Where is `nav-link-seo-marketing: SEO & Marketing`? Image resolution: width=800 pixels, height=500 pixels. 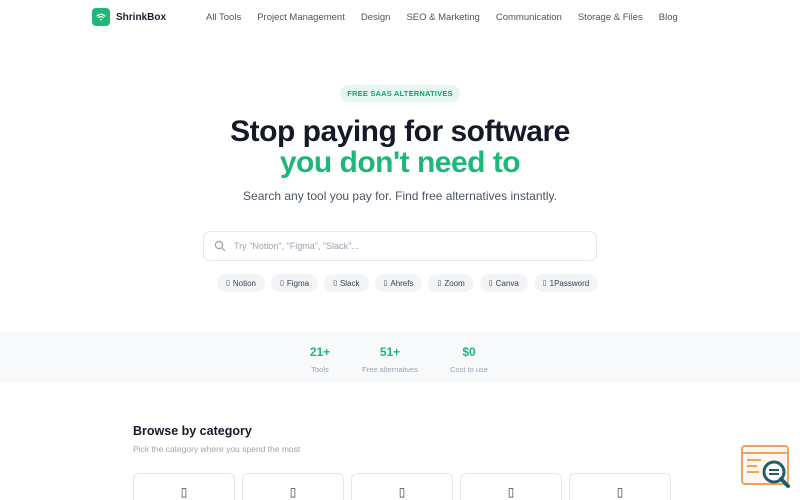 nav-link-seo-marketing: SEO & Marketing is located at coordinates (442, 17).